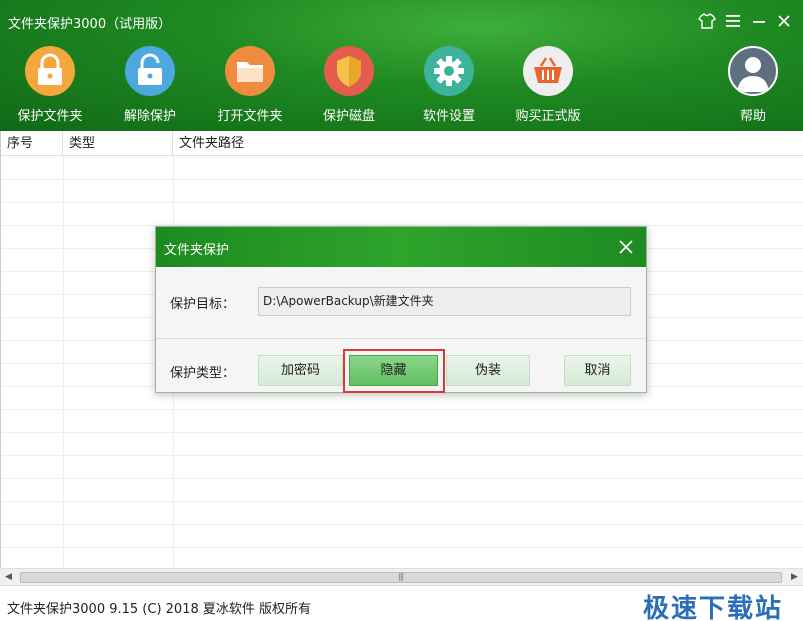  What do you see at coordinates (300, 370) in the screenshot?
I see `encrypt-button: 加密码` at bounding box center [300, 370].